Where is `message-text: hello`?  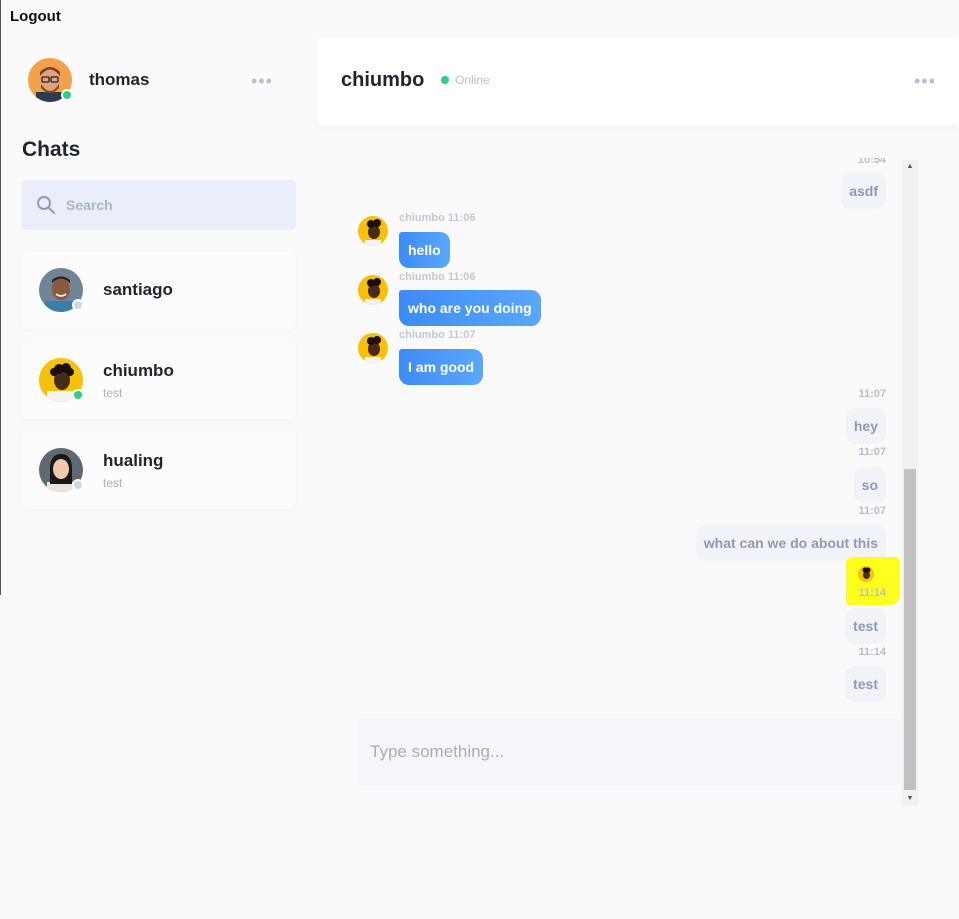 message-text: hello is located at coordinates (424, 250).